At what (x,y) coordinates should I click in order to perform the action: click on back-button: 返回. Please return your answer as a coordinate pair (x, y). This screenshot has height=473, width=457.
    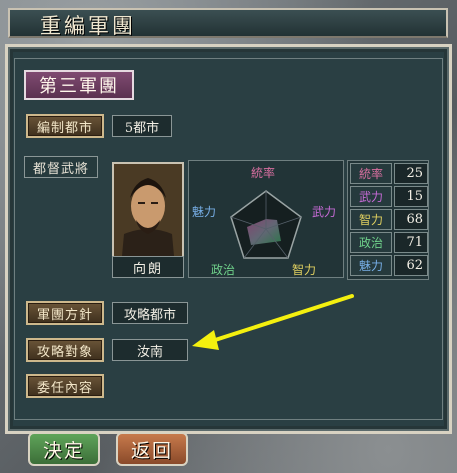
    Looking at the image, I should click on (152, 449).